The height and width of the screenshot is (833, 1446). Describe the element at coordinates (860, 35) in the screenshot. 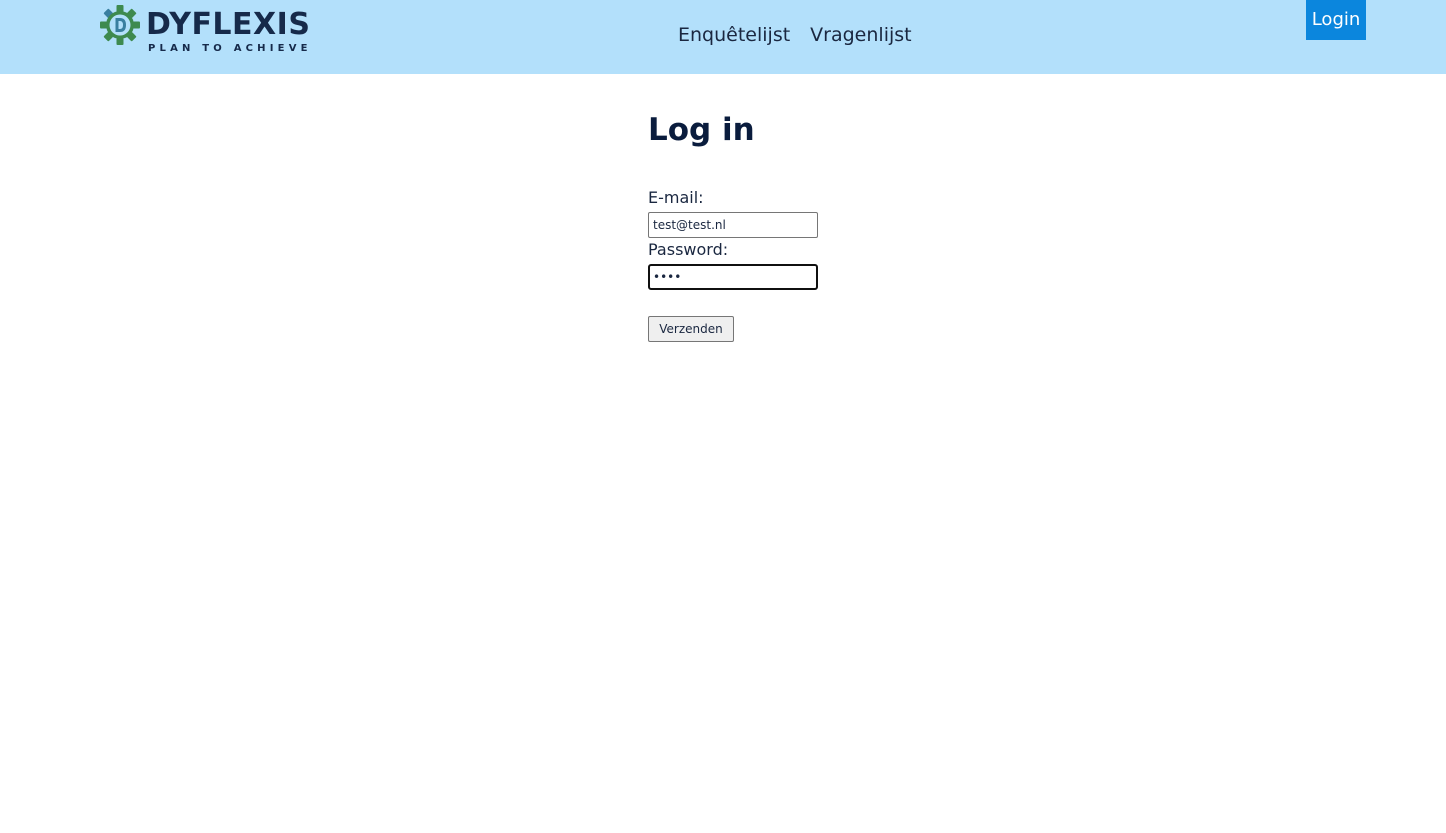

I see `nav-link-vragenlijst: Vragenlijst` at that location.